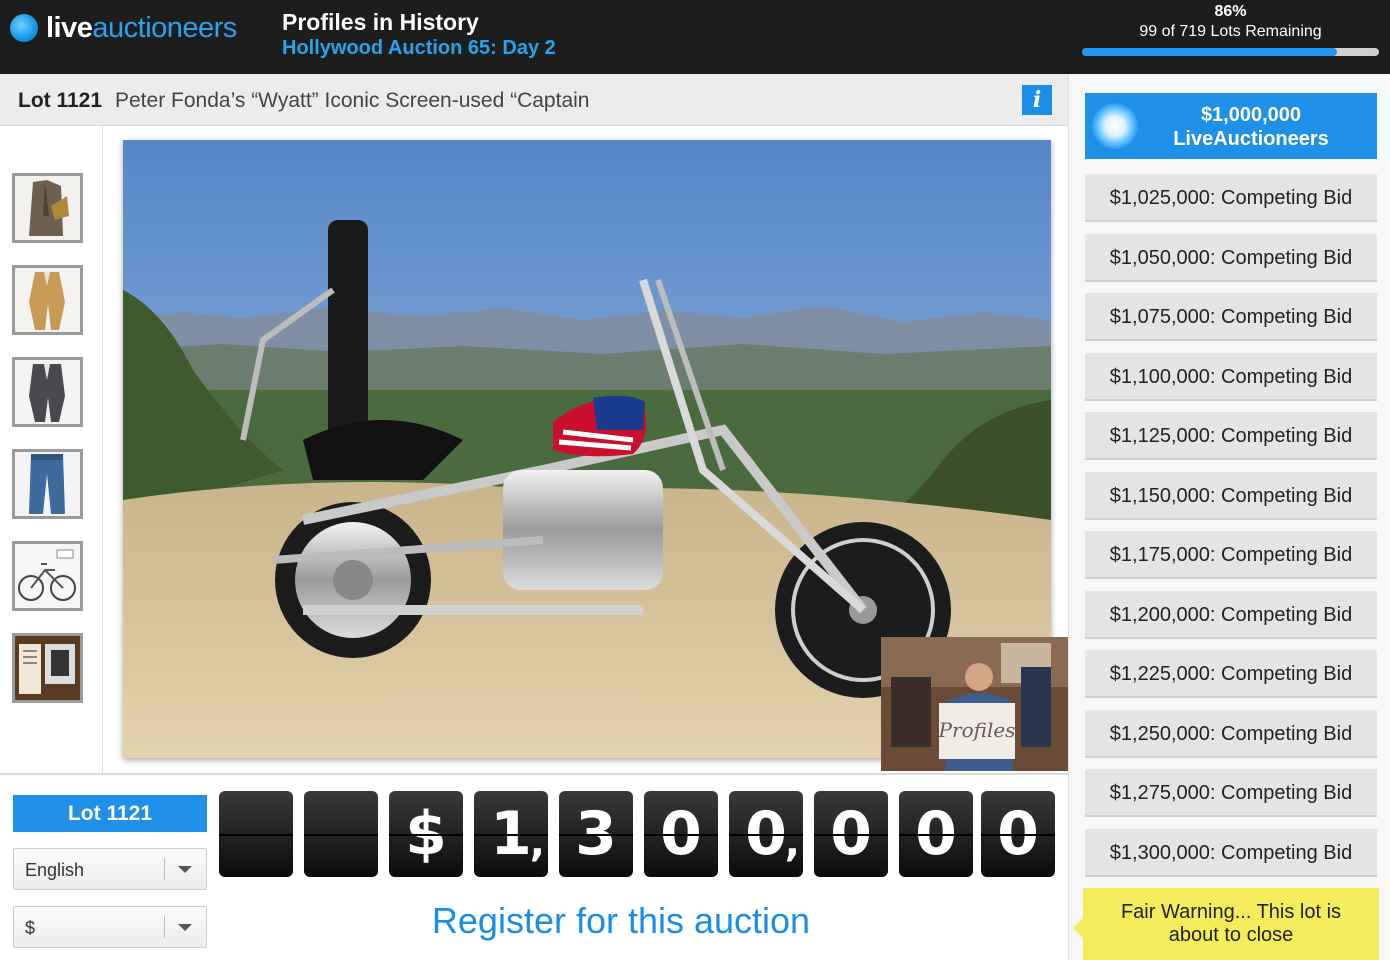 The image size is (1390, 960). I want to click on leading-bidder: LiveAuctioneers, so click(1251, 139).